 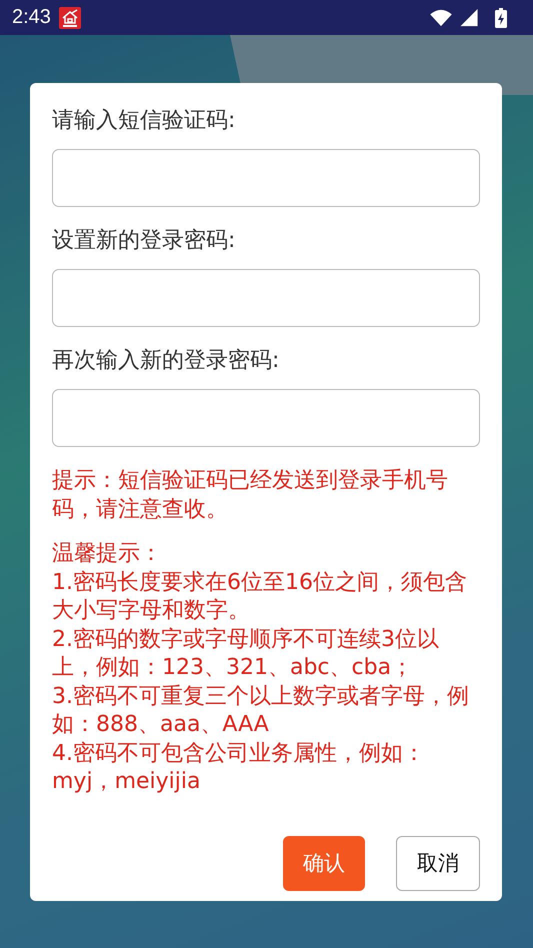 What do you see at coordinates (441, 17) in the screenshot?
I see `wifi-icon` at bounding box center [441, 17].